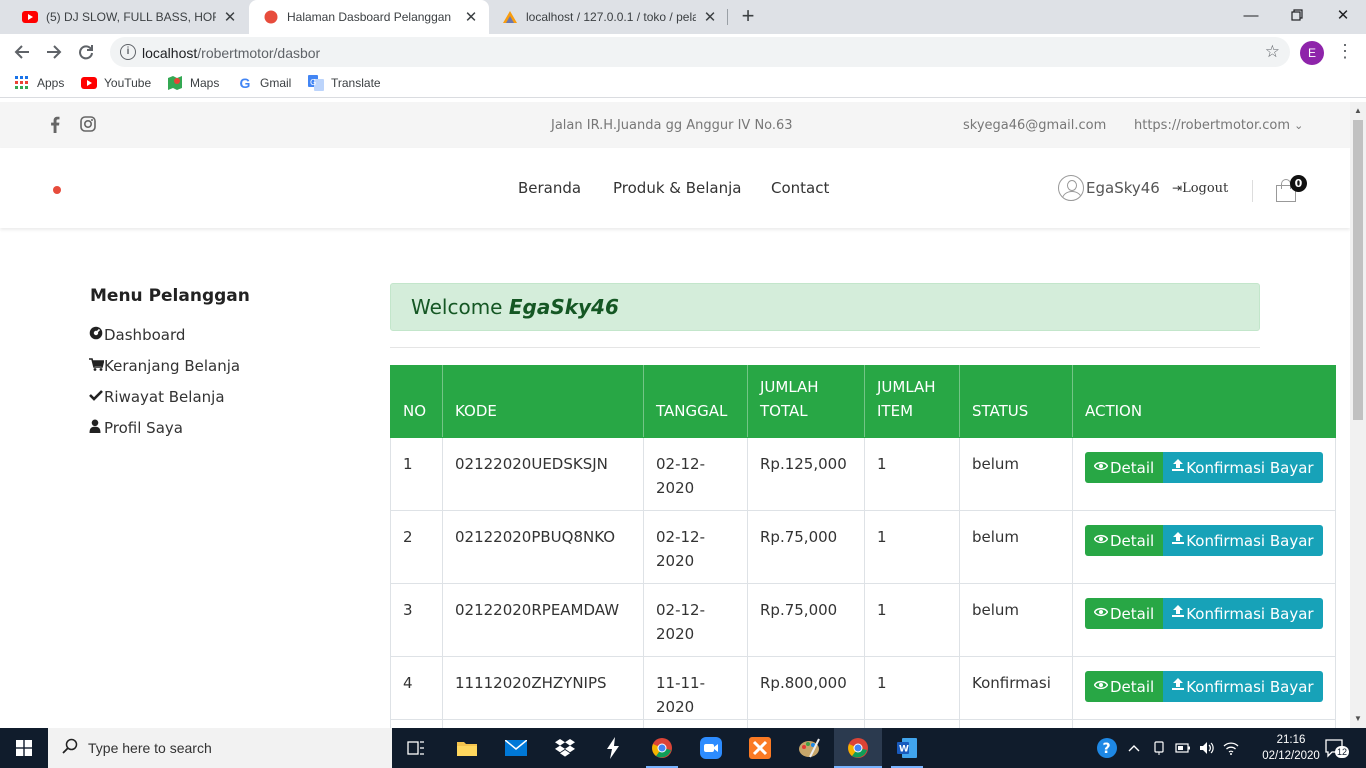 This screenshot has width=1366, height=768. What do you see at coordinates (1291, 748) in the screenshot?
I see `system-clock: 21:16 02/12/2020` at bounding box center [1291, 748].